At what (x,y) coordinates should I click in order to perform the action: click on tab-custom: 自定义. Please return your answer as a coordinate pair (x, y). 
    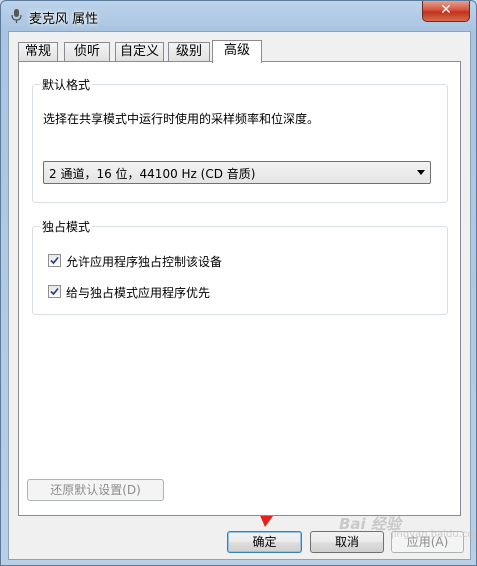
    Looking at the image, I should click on (139, 51).